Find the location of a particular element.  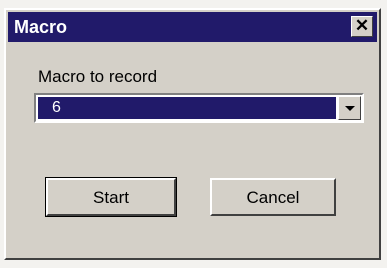

macro-select: 6 is located at coordinates (199, 108).